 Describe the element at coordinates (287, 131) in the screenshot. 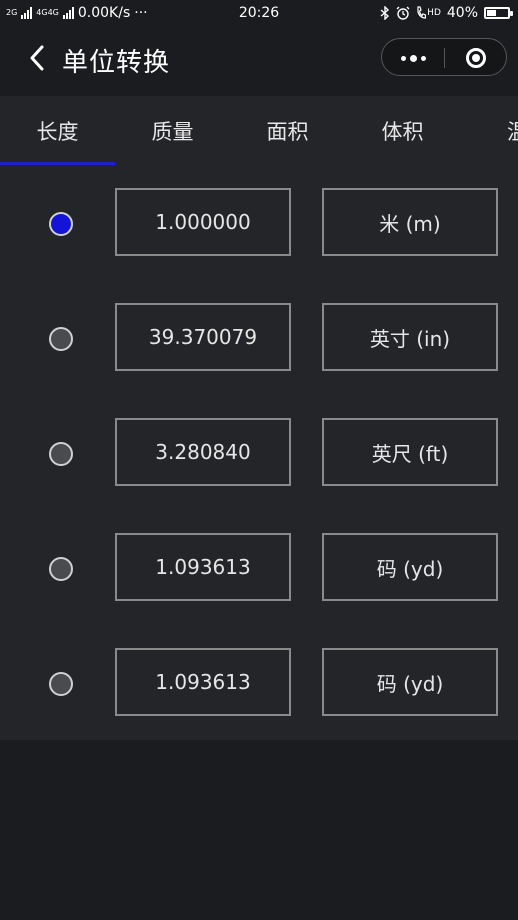

I see `tab-area: 面积` at that location.